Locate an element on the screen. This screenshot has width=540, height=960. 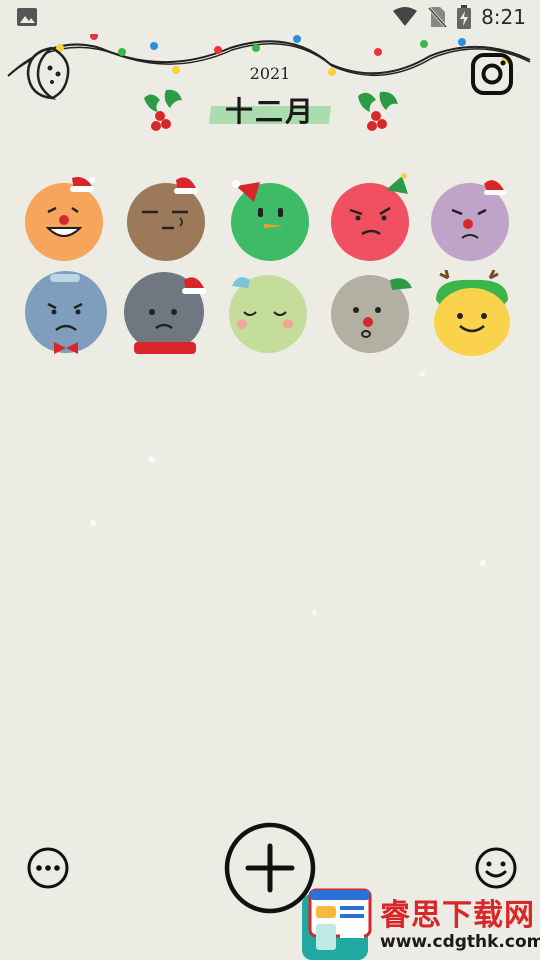
image-icon is located at coordinates (27, 17).